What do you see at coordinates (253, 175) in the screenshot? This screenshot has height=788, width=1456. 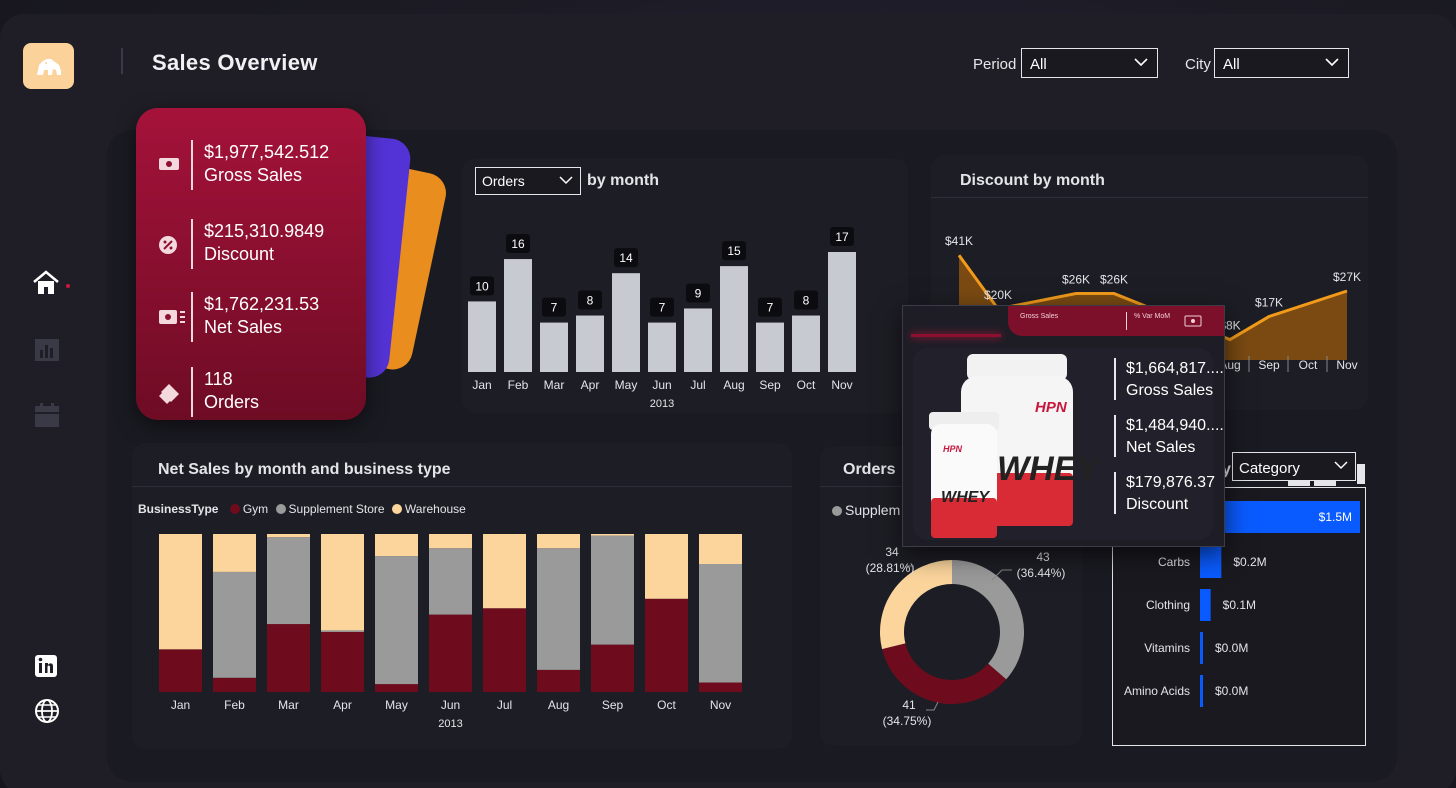 I see `kpi-label: Gross Sales` at bounding box center [253, 175].